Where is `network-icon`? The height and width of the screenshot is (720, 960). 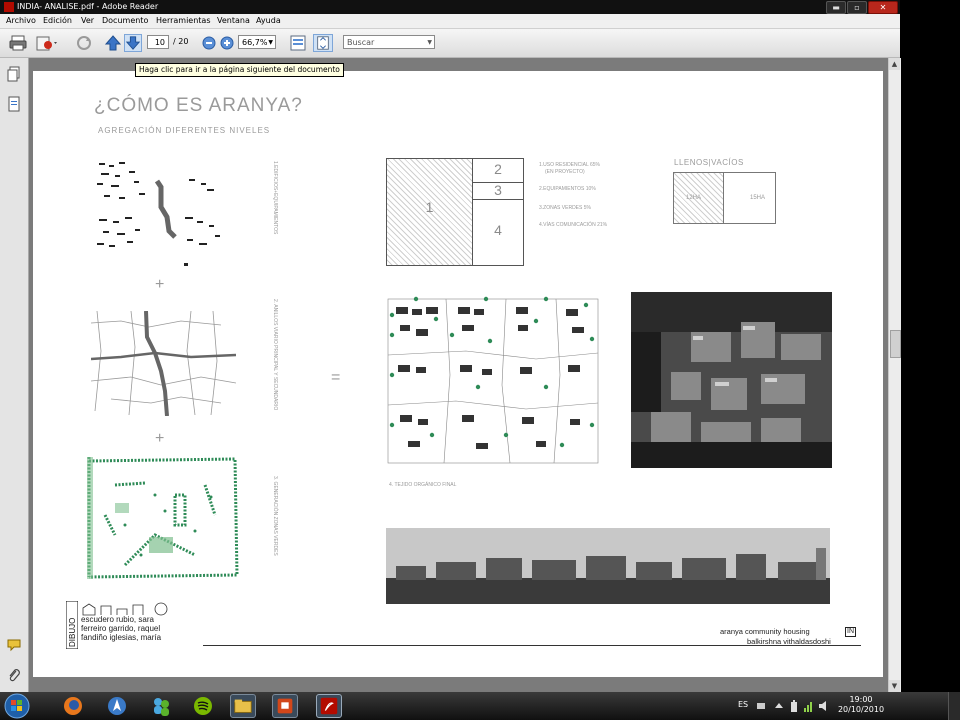
network-icon is located at coordinates (809, 706).